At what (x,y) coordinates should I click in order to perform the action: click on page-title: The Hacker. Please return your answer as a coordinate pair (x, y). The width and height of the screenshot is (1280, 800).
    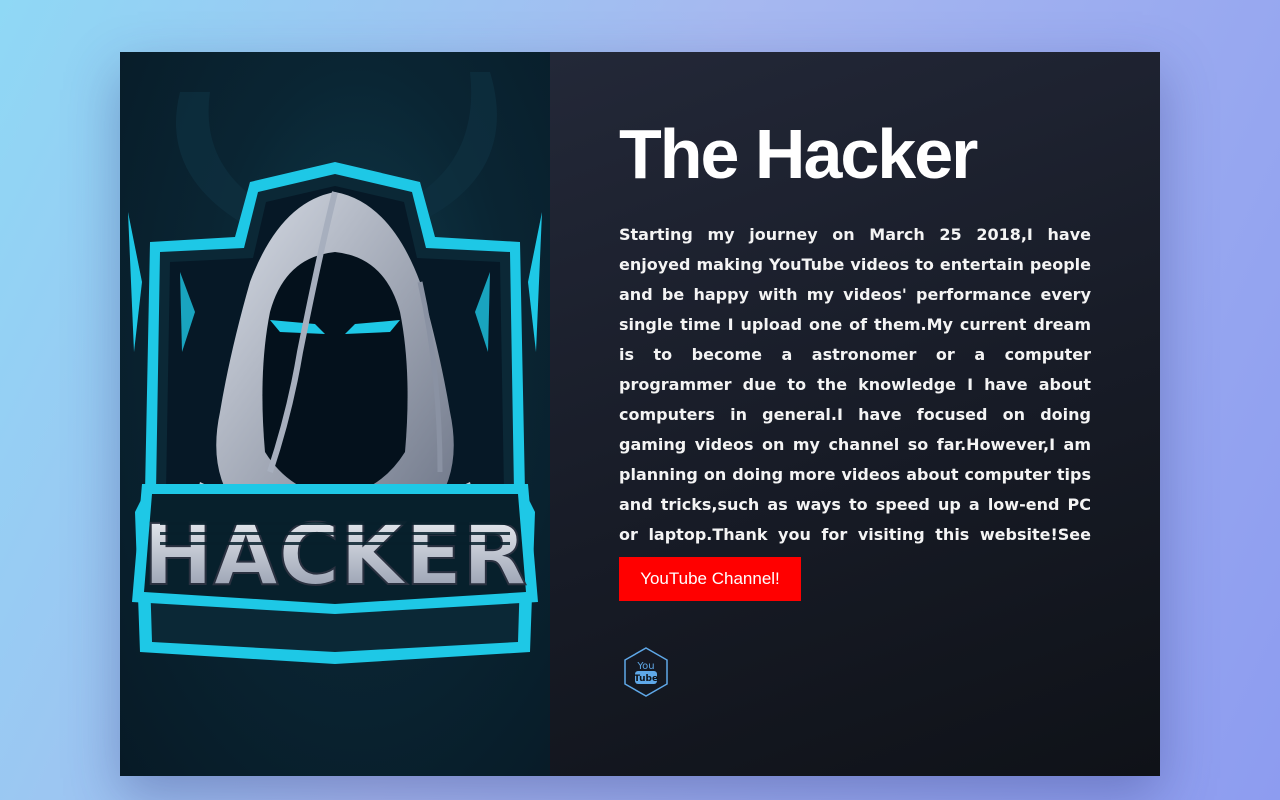
    Looking at the image, I should click on (798, 154).